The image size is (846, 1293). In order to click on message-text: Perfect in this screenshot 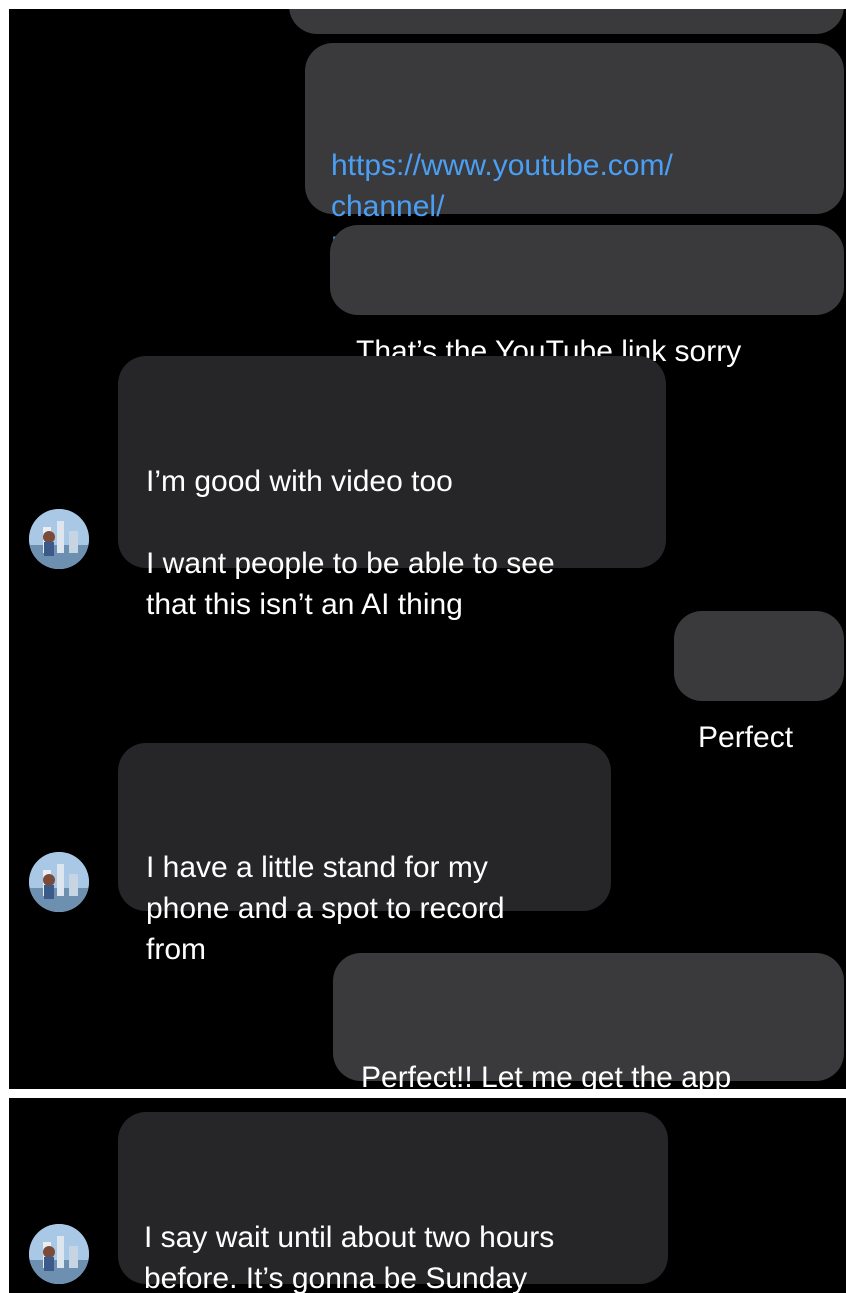, I will do `click(746, 737)`.